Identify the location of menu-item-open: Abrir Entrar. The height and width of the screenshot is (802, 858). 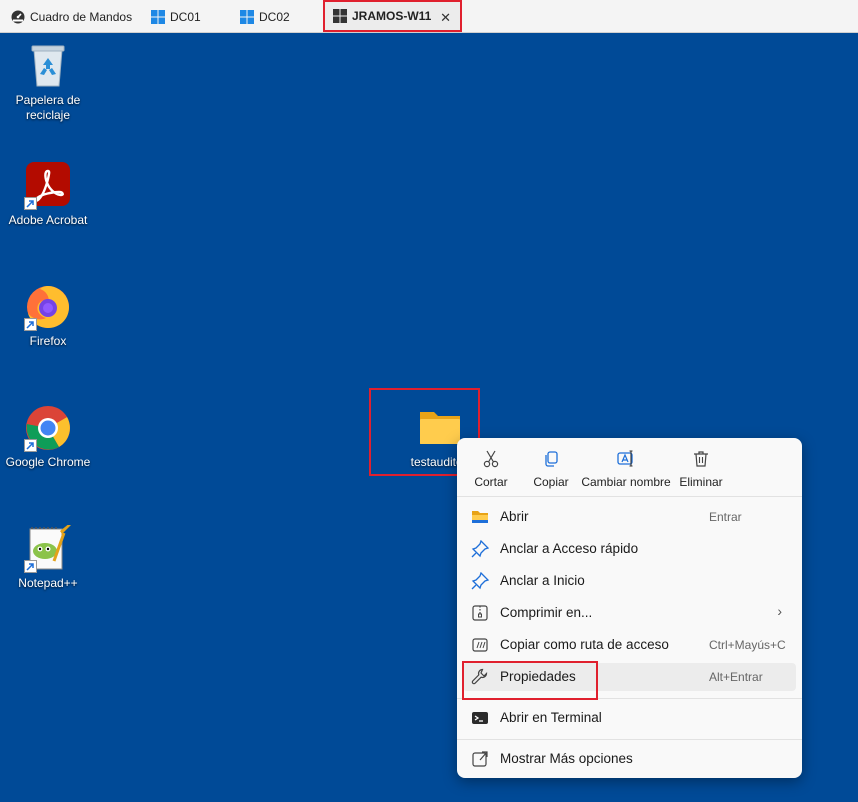
(629, 517).